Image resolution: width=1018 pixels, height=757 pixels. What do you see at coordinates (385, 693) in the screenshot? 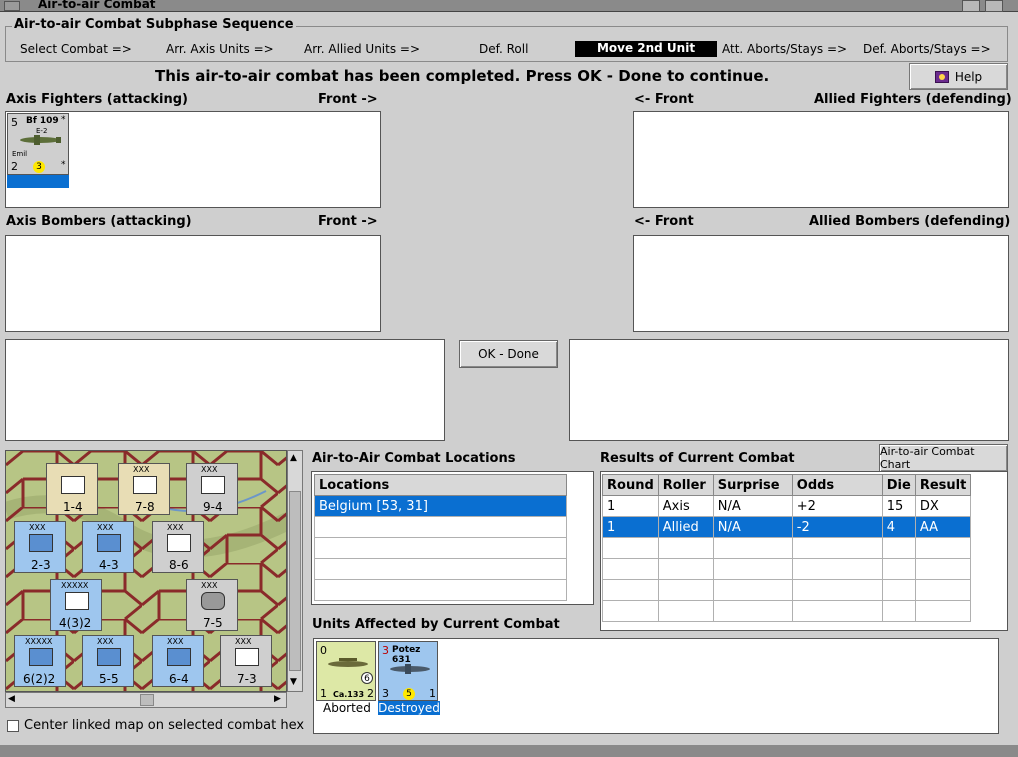
I see `unit-2-bottom-left: 3` at bounding box center [385, 693].